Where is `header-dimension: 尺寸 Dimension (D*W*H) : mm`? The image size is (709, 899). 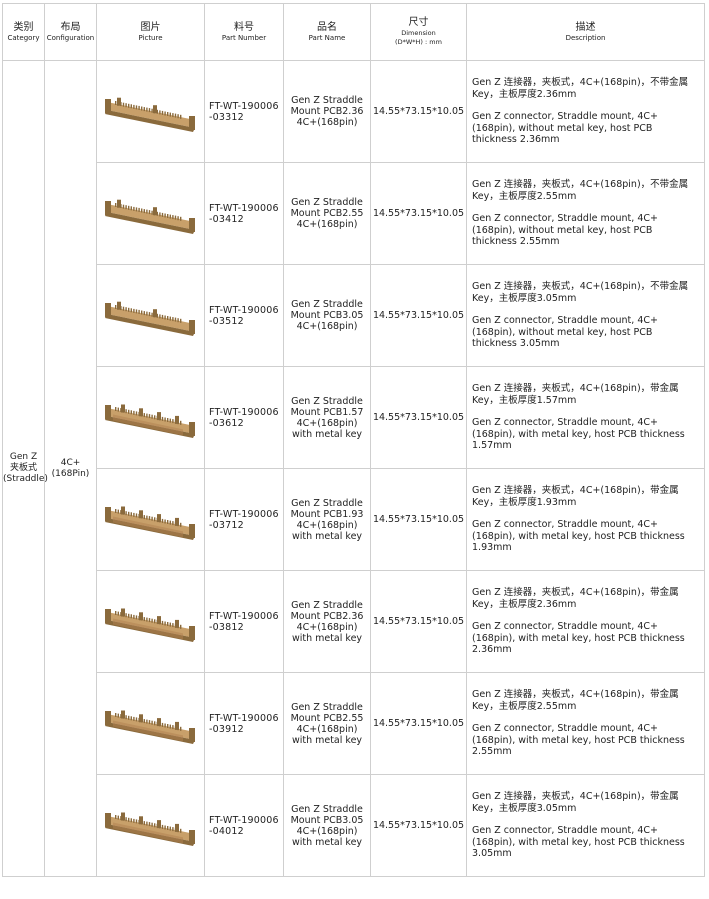
header-dimension: 尺寸 Dimension (D*W*H) : mm is located at coordinates (418, 32).